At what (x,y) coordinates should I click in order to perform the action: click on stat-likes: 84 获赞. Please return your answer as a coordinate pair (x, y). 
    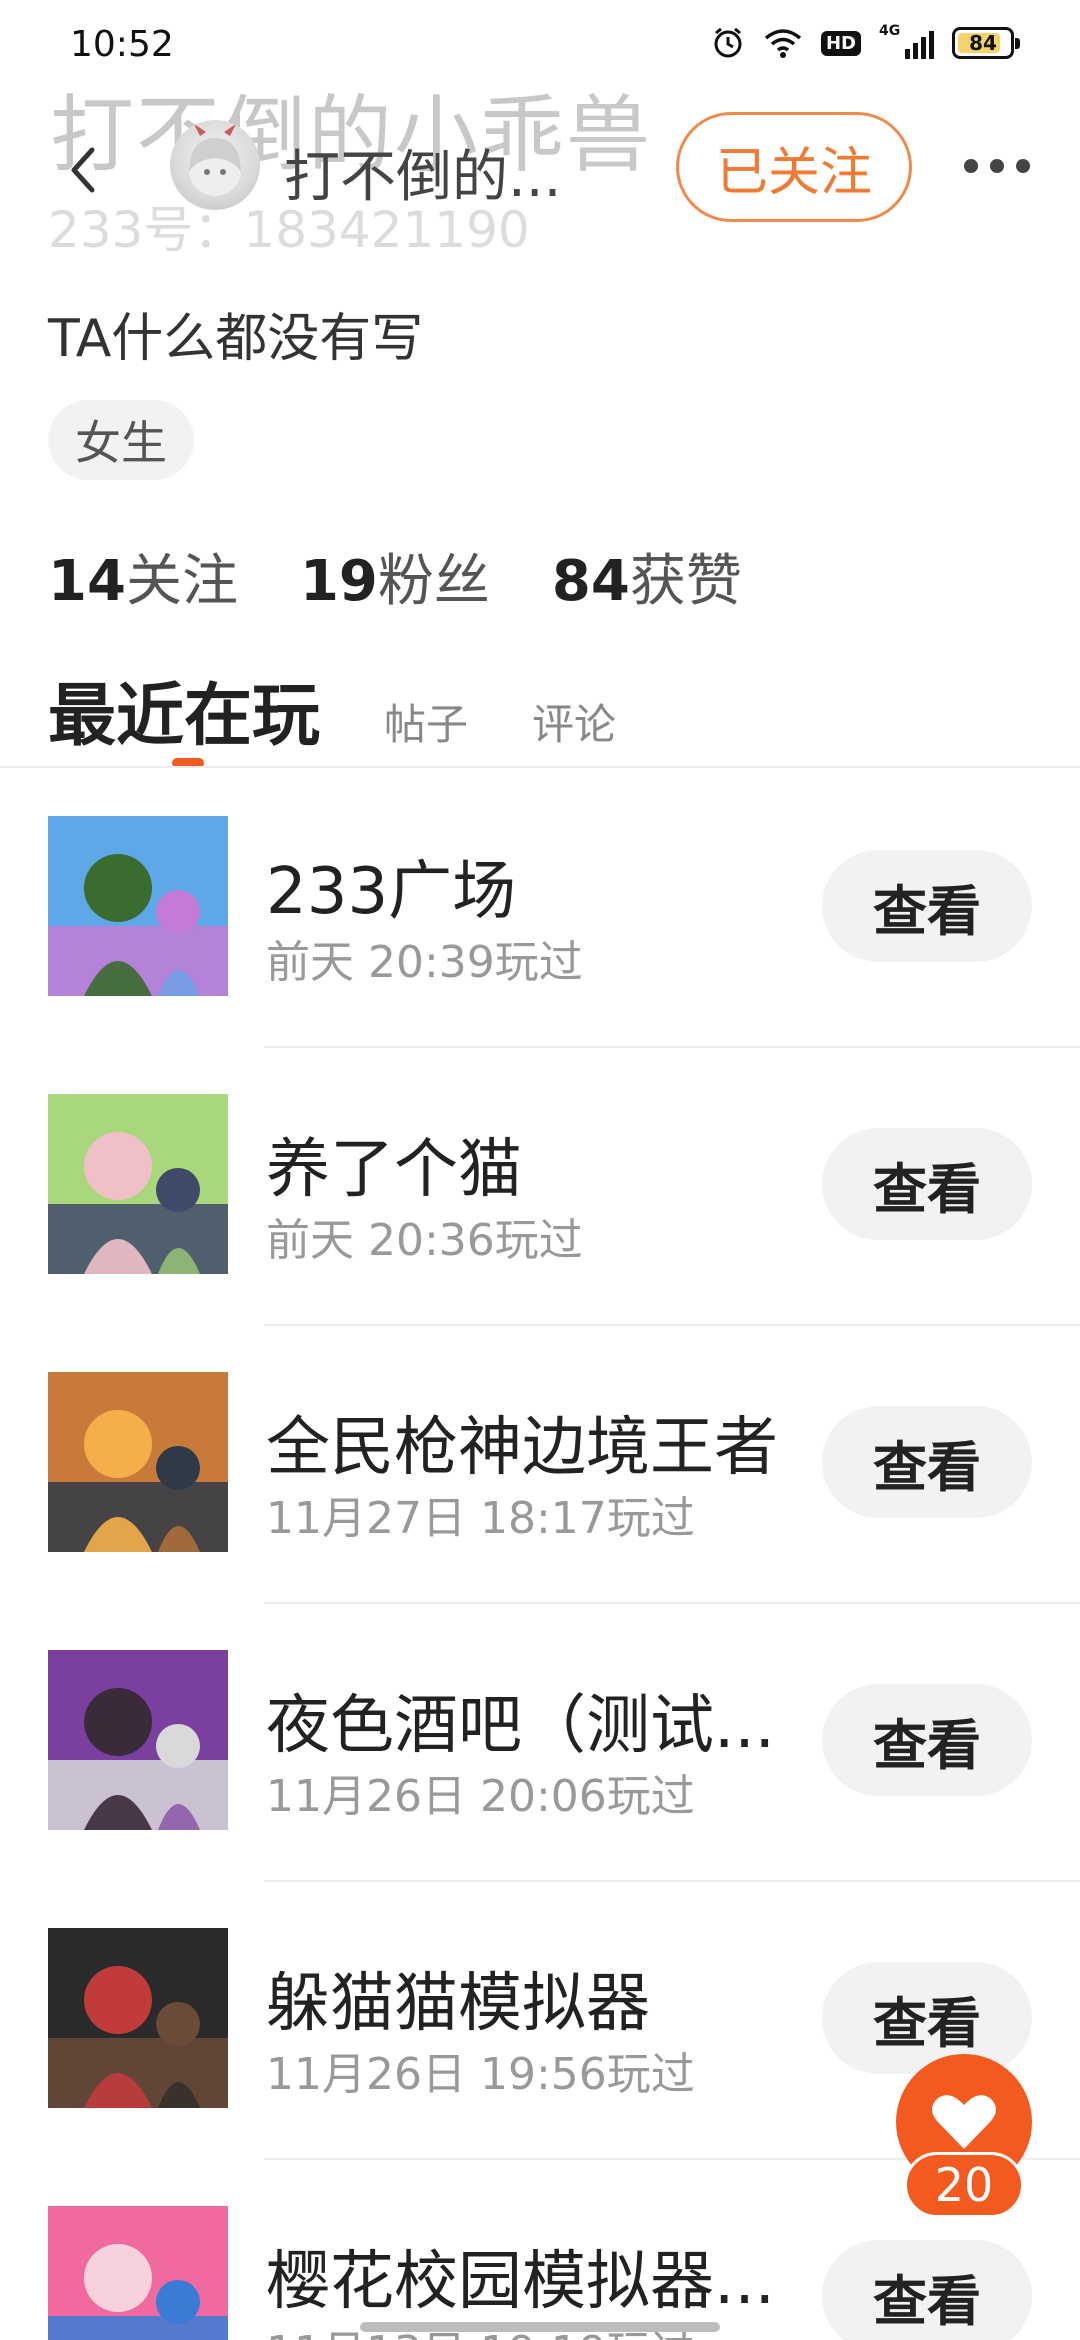
    Looking at the image, I should click on (647, 576).